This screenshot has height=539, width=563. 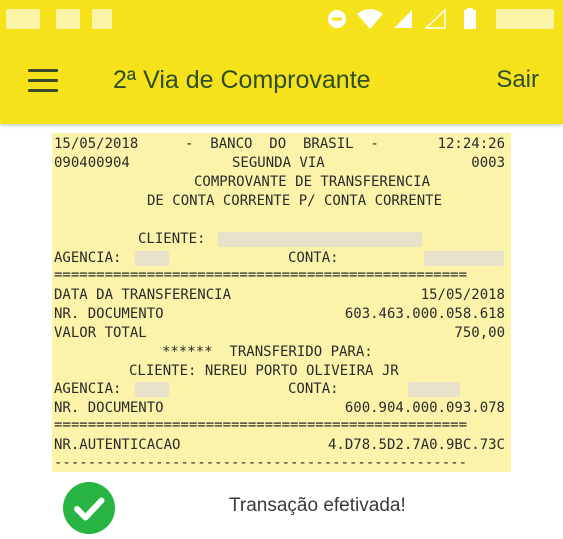 I want to click on auth-value: 4.D78.5D2.7A0.9BC.73C, so click(x=416, y=445).